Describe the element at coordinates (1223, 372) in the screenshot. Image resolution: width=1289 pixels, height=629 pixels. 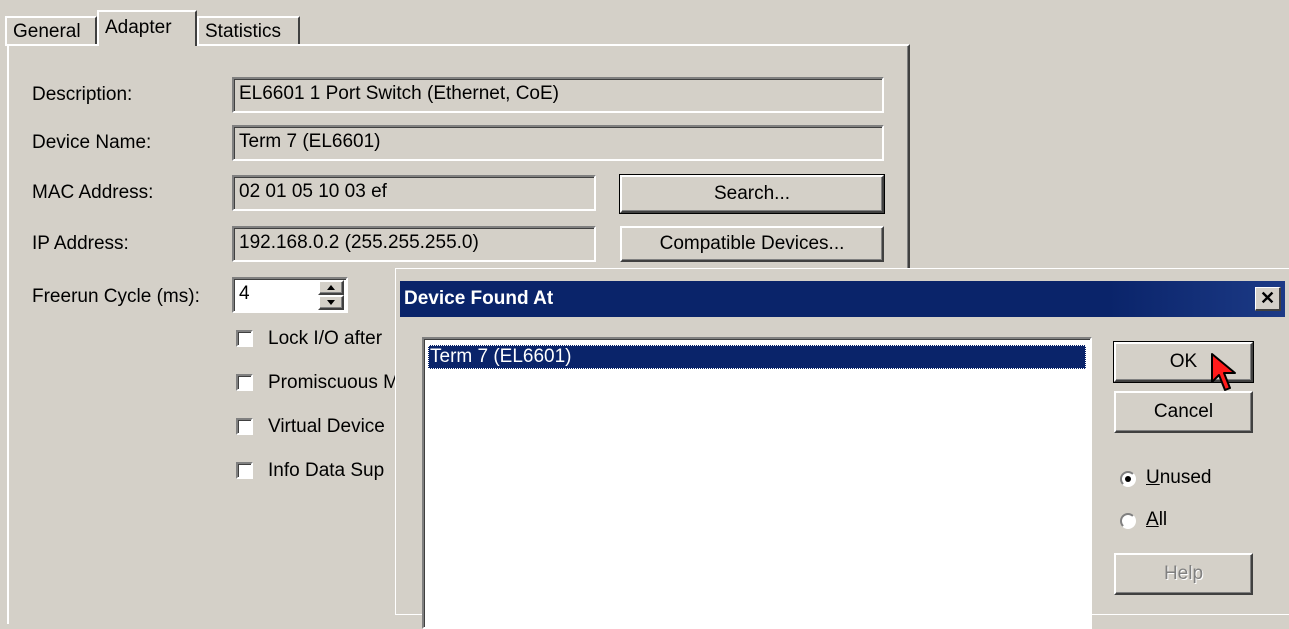
I see `mouse-cursor-icon` at that location.